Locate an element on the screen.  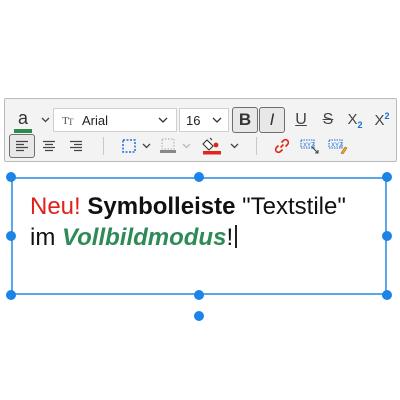
resize-handle-middle-right is located at coordinates (387, 236).